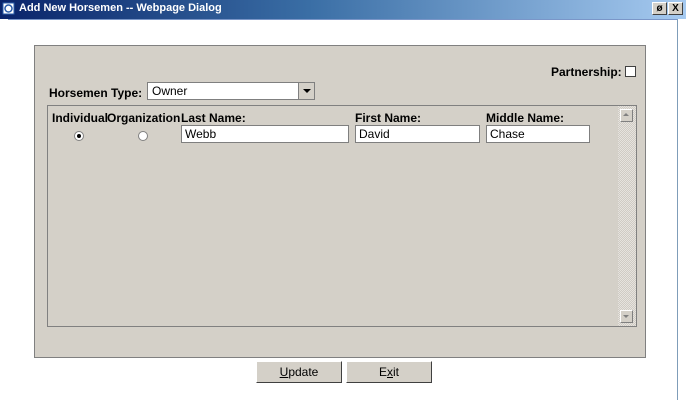 The width and height of the screenshot is (686, 400). Describe the element at coordinates (396, 372) in the screenshot. I see `exit-label-rest: it` at that location.